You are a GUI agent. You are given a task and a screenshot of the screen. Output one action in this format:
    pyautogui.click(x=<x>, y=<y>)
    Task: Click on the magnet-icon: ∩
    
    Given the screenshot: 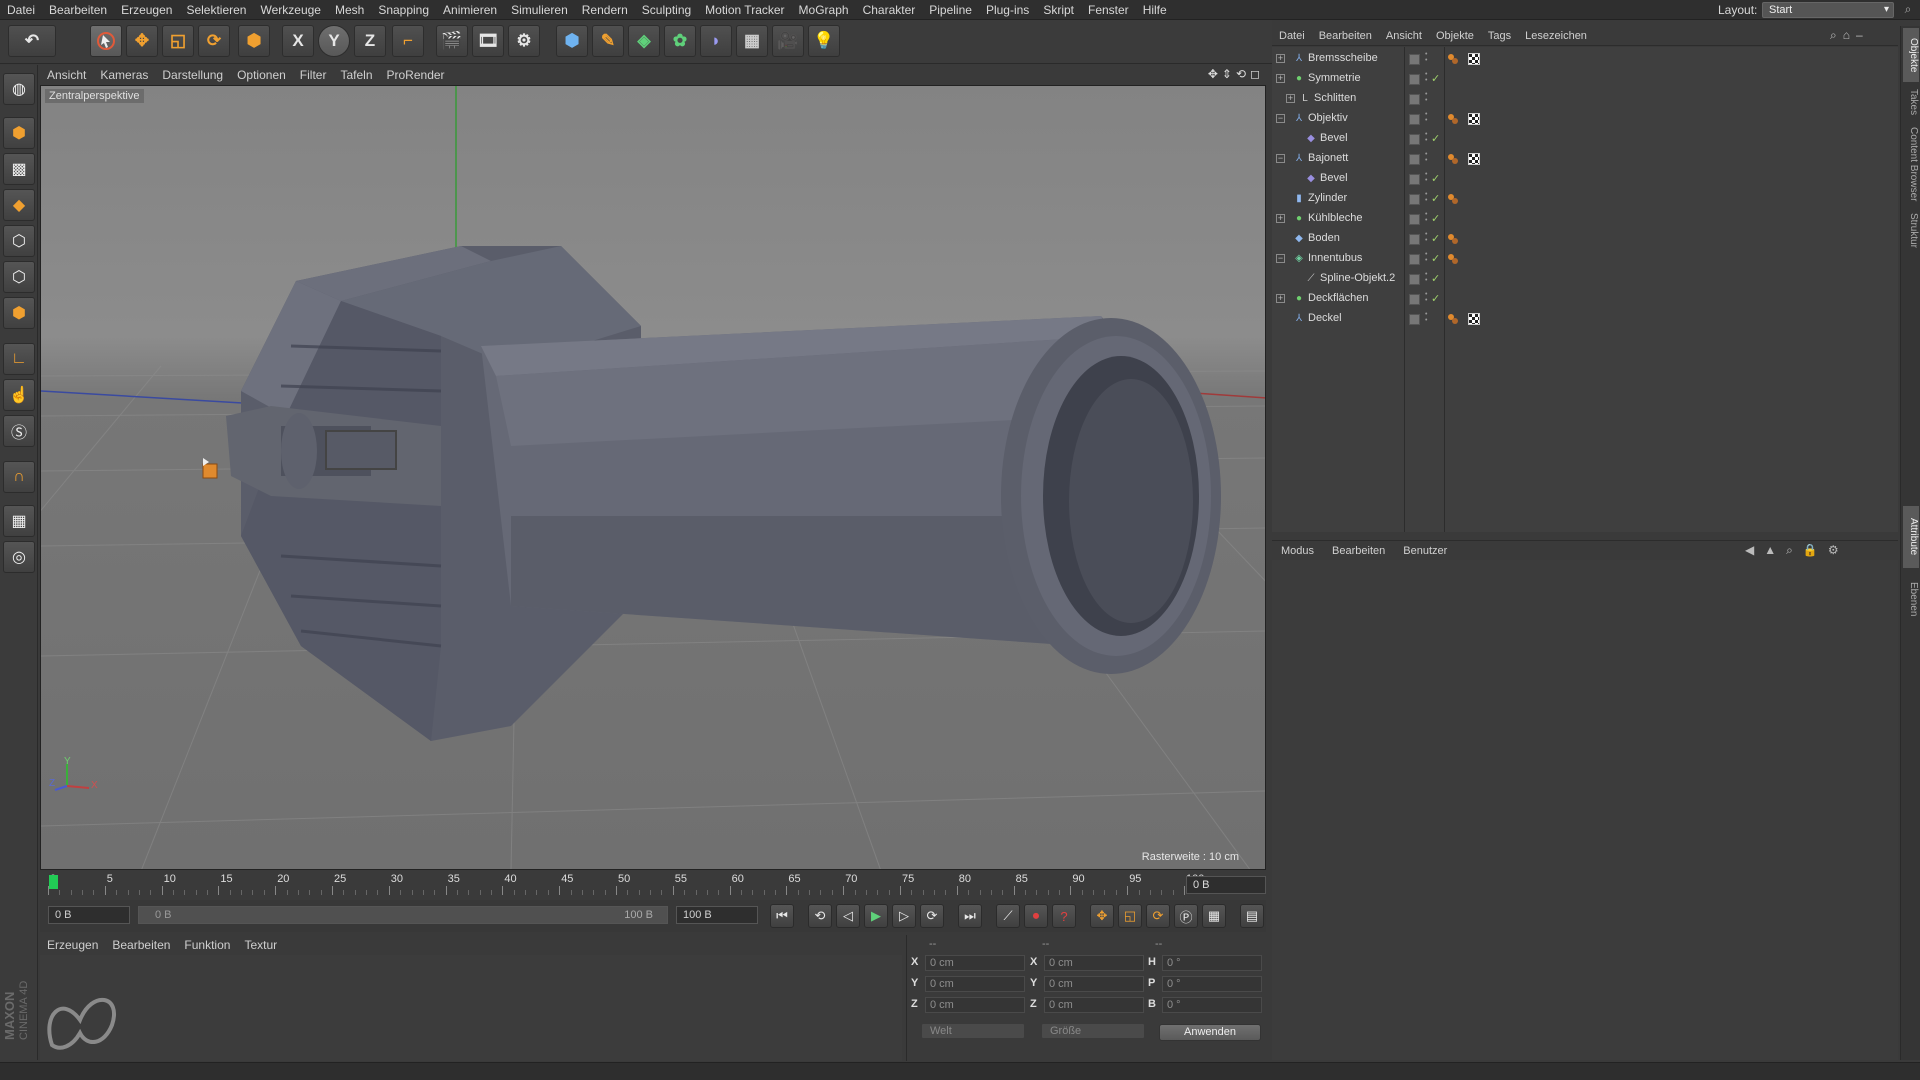 What is the action you would take?
    pyautogui.click(x=19, y=477)
    